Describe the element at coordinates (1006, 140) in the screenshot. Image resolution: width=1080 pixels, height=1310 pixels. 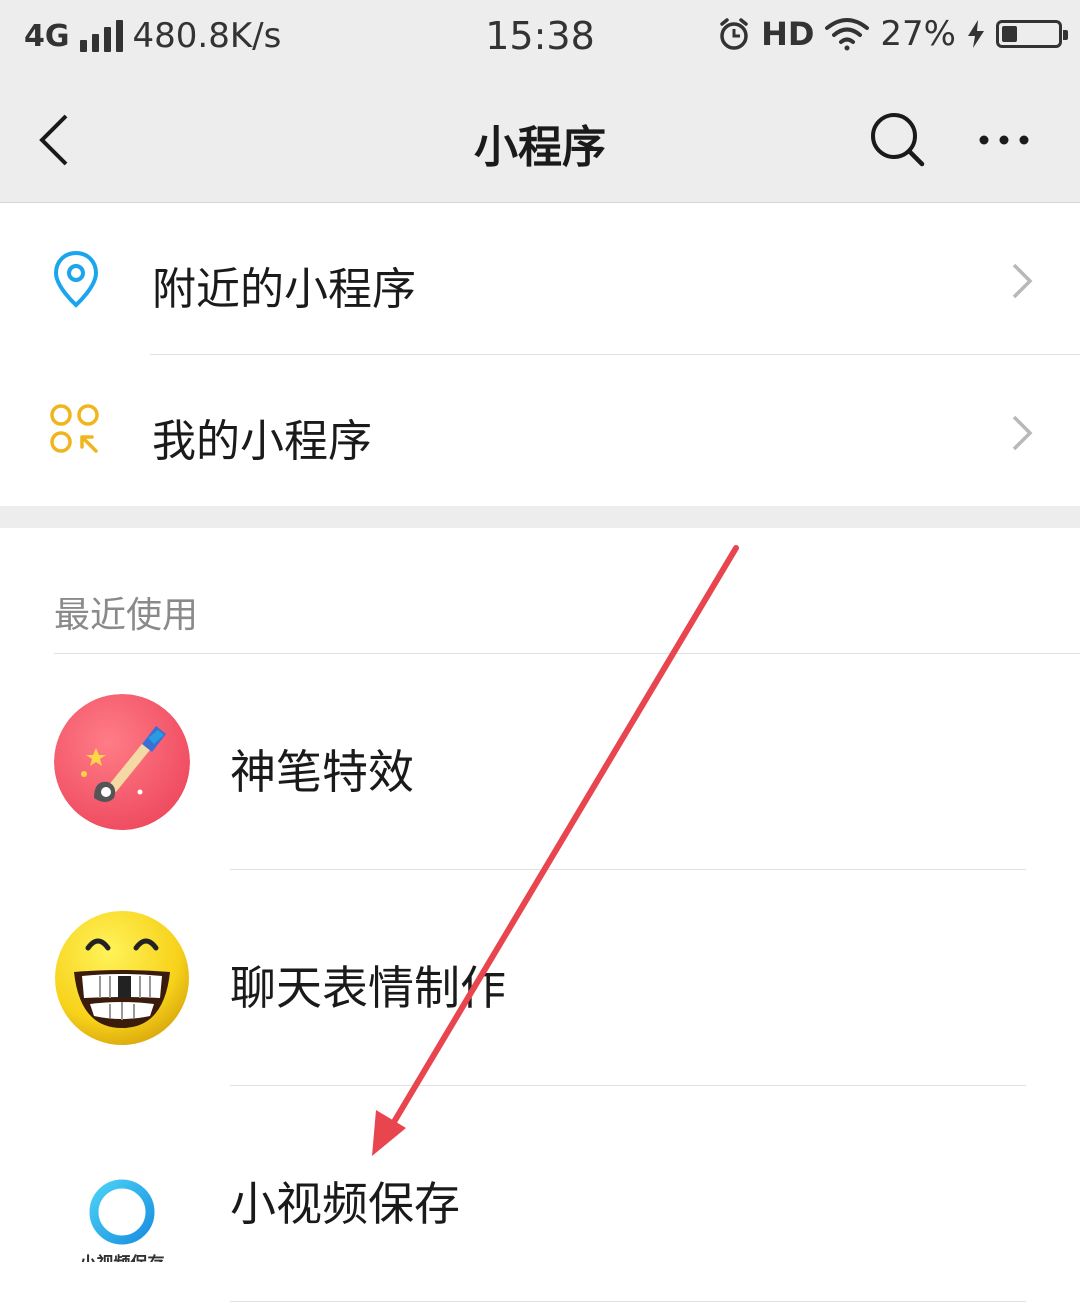
I see `more-icon` at that location.